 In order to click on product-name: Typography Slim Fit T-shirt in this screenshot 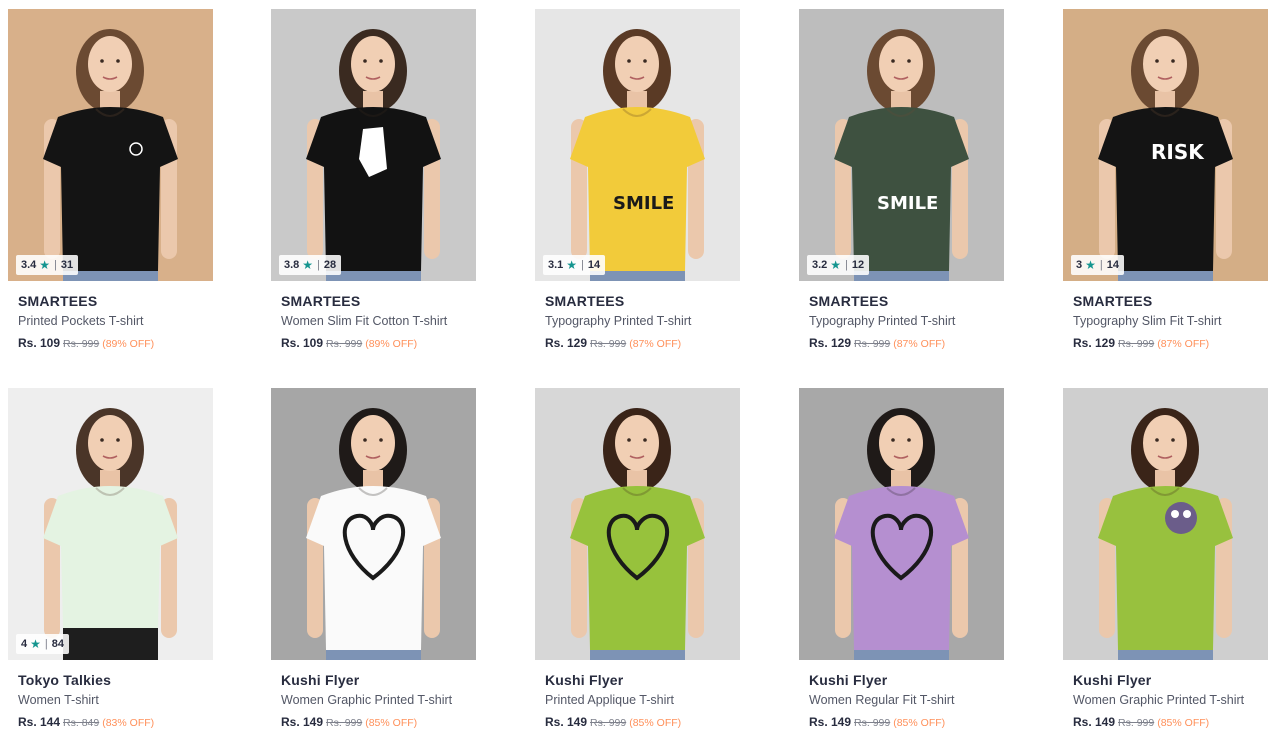, I will do `click(1170, 321)`.